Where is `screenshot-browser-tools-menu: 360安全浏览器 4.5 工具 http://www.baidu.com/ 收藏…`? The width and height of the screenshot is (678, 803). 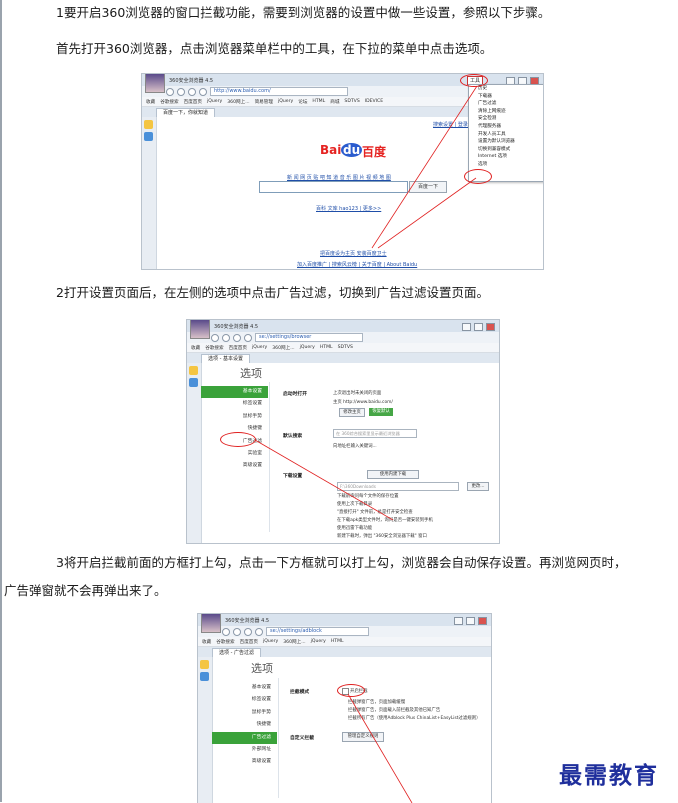
screenshot-browser-tools-menu: 360安全浏览器 4.5 工具 http://www.baidu.com/ 收藏… is located at coordinates (342, 171).